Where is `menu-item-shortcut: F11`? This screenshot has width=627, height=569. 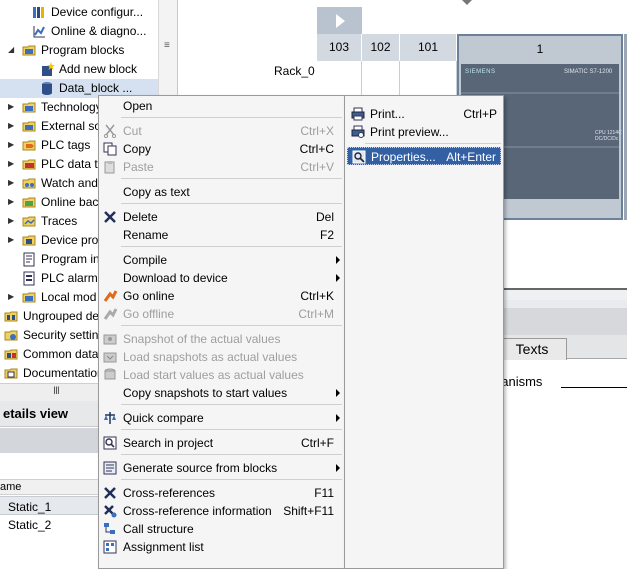 menu-item-shortcut: F11 is located at coordinates (324, 493).